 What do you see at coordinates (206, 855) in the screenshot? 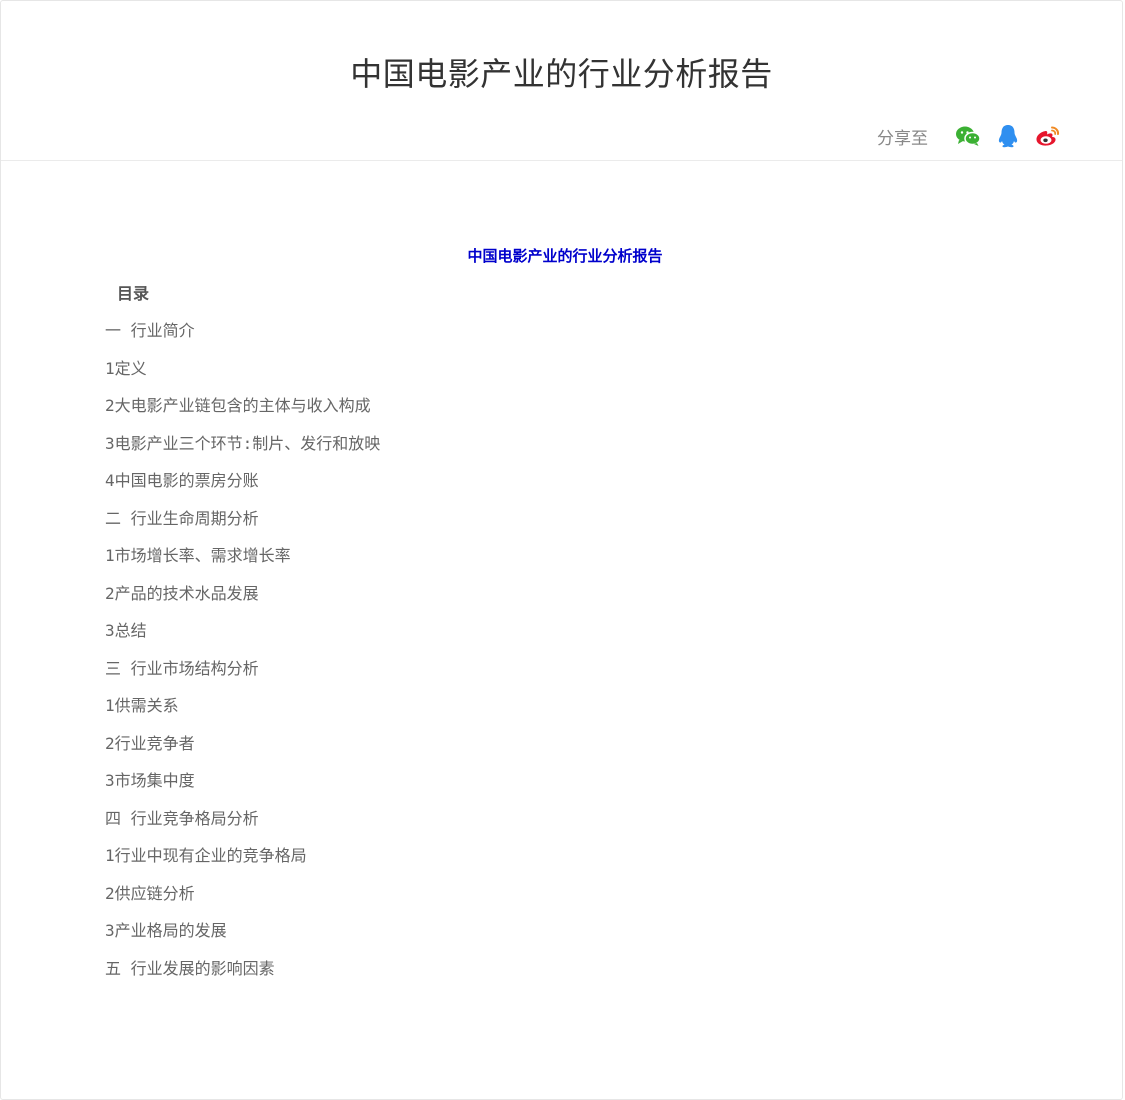
I see `toc-item: 1行业中现有企业的竞争格局` at bounding box center [206, 855].